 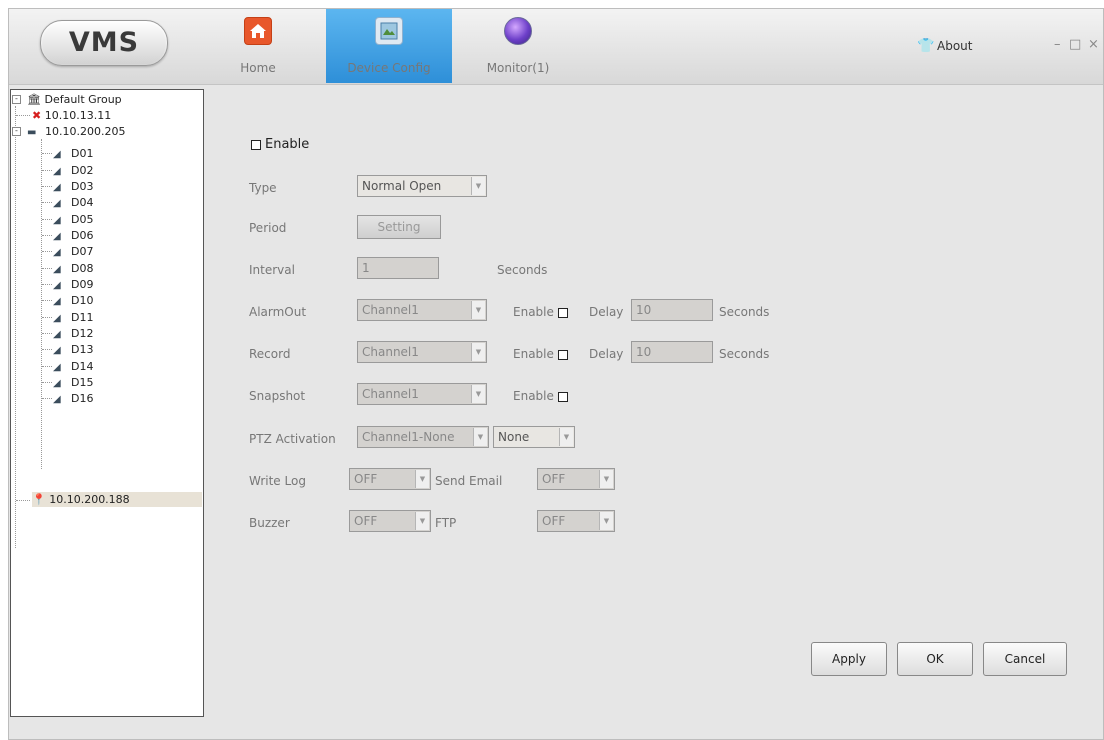 What do you see at coordinates (82, 300) in the screenshot?
I see `channel-label: D10` at bounding box center [82, 300].